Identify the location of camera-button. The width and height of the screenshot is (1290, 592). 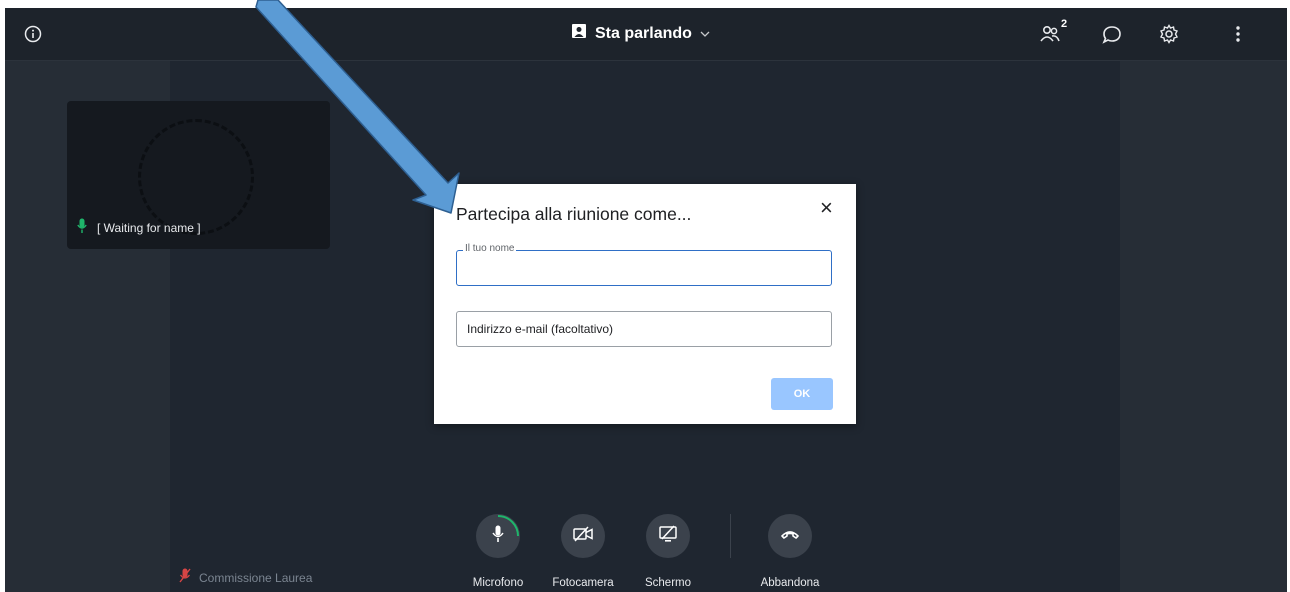
(583, 536).